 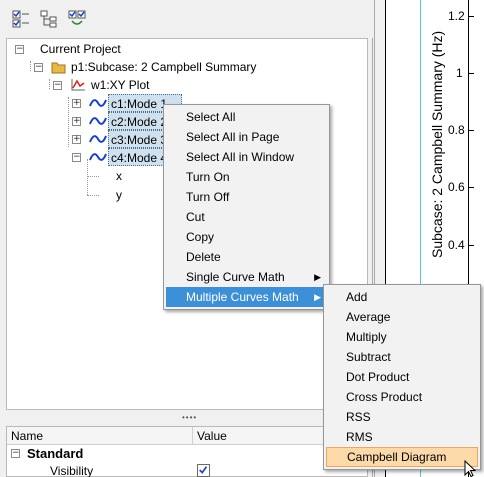 I want to click on menu-item-multiple-curves-math: Multiple Curves Math ▶, so click(x=246, y=297).